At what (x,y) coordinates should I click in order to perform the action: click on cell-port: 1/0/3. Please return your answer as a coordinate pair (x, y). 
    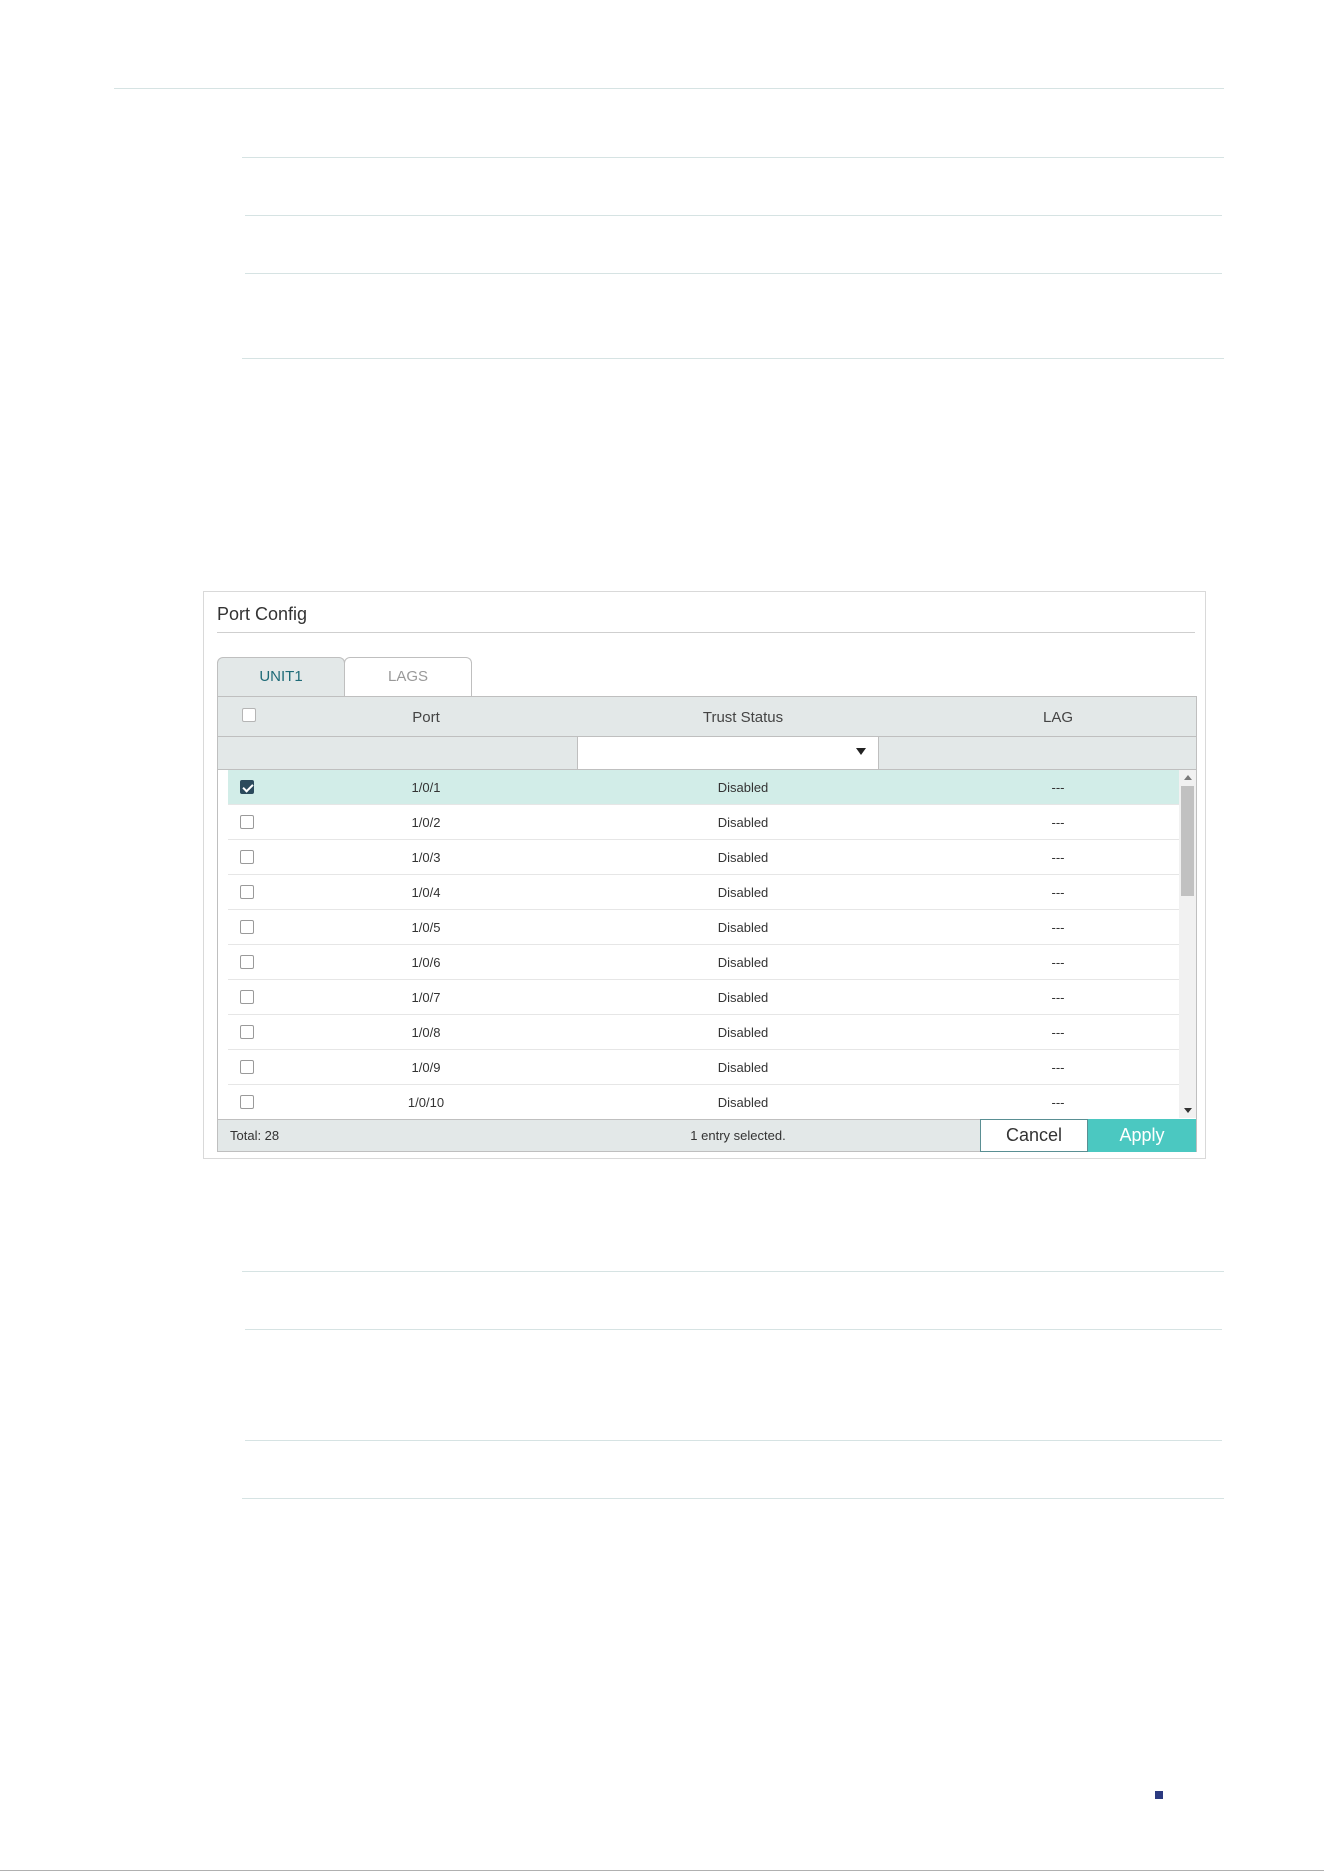
    Looking at the image, I should click on (426, 857).